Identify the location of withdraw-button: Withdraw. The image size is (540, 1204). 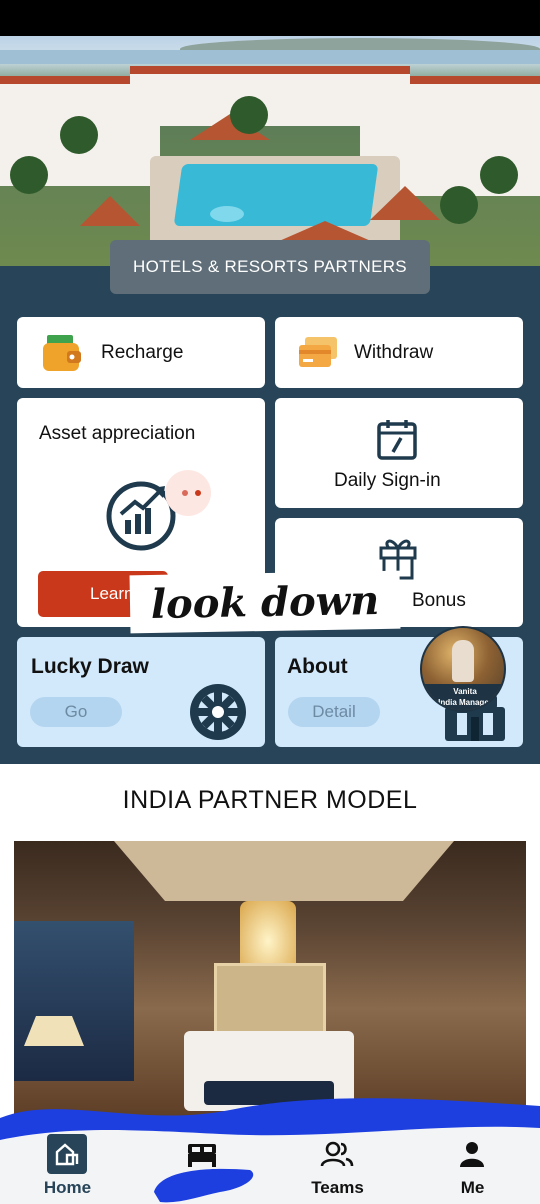
(399, 352).